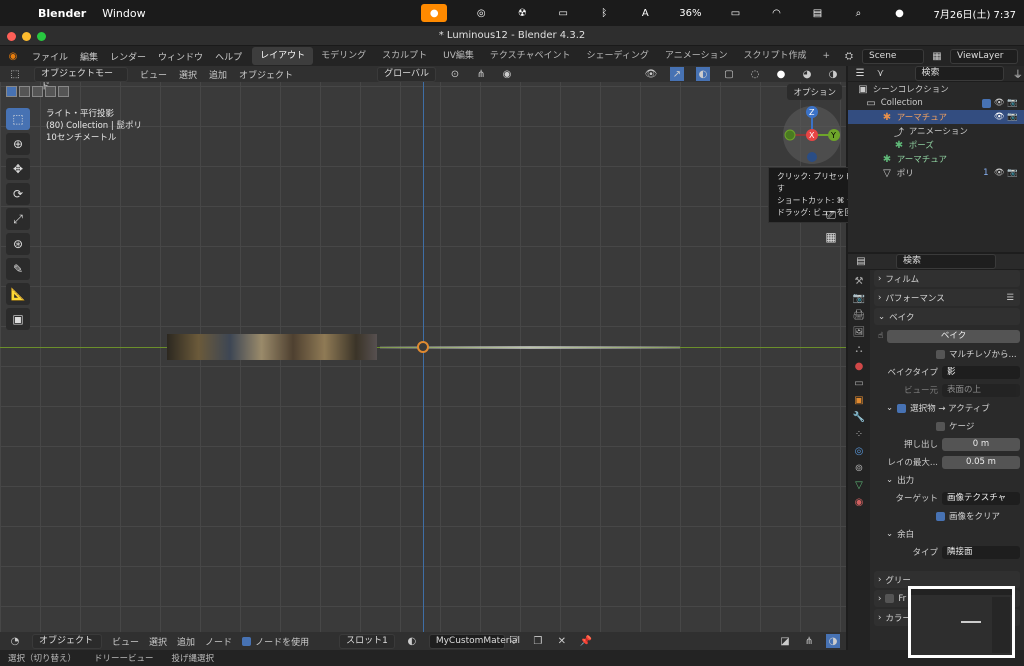  I want to click on mesh-object, so click(272, 347).